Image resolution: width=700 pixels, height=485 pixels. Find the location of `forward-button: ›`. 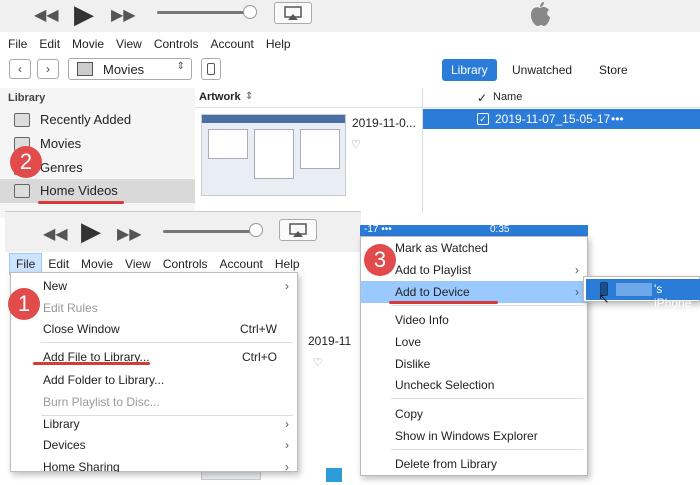

forward-button: › is located at coordinates (48, 69).